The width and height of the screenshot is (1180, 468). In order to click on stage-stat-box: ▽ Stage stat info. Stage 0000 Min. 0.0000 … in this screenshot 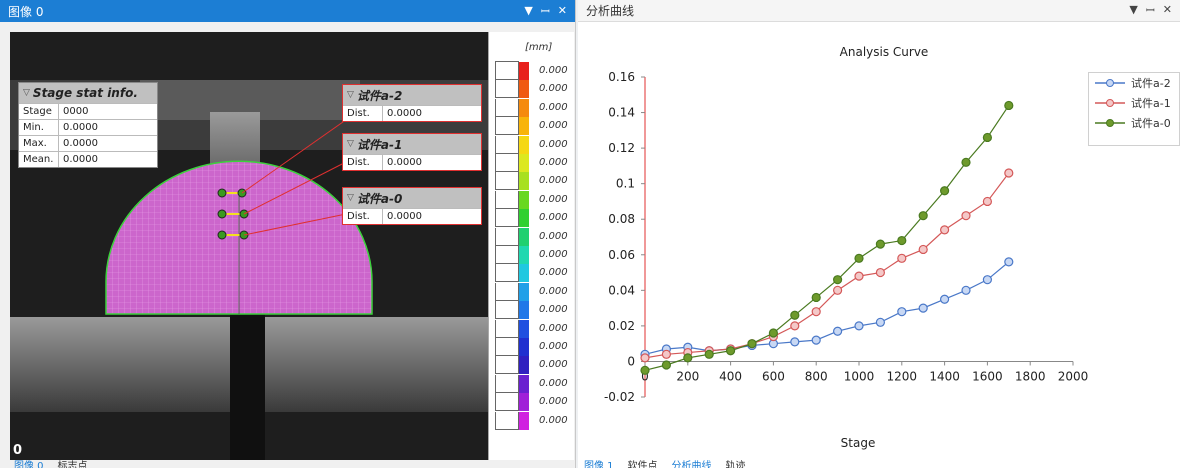, I will do `click(88, 125)`.